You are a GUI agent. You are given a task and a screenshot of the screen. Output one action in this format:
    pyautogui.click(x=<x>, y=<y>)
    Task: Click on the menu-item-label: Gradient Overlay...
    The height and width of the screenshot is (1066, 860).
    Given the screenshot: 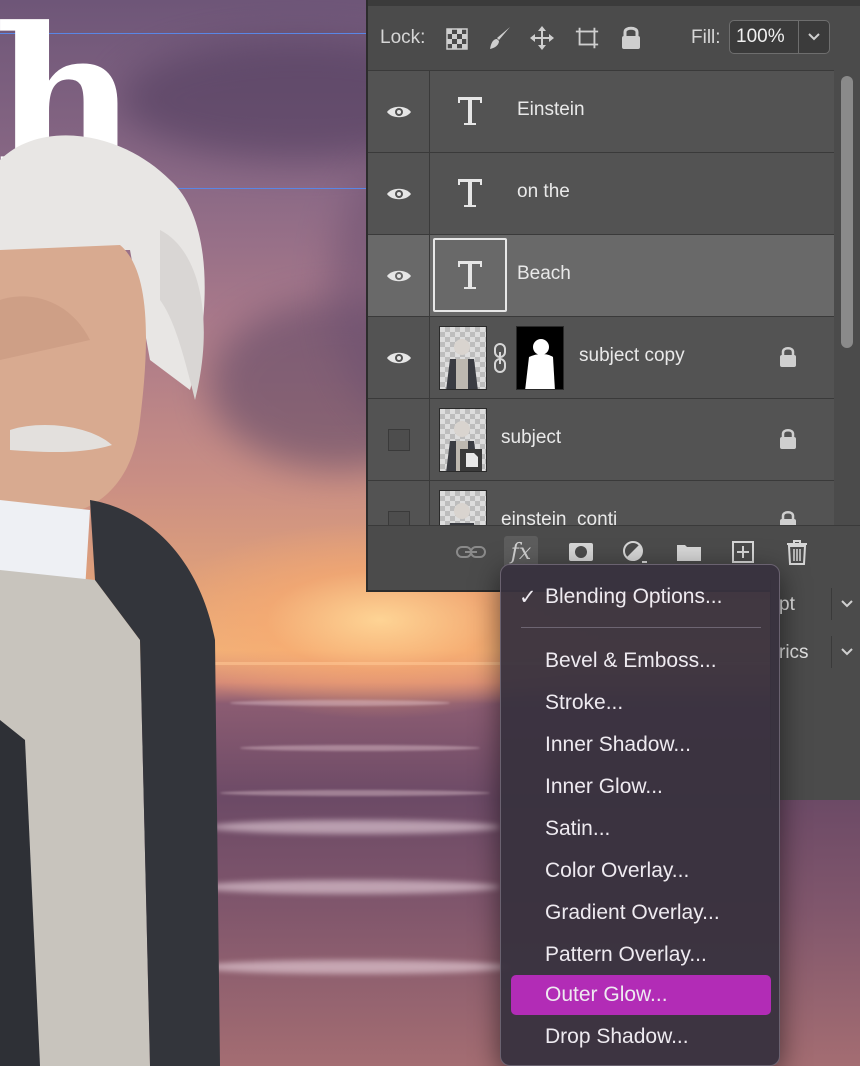 What is the action you would take?
    pyautogui.click(x=632, y=912)
    